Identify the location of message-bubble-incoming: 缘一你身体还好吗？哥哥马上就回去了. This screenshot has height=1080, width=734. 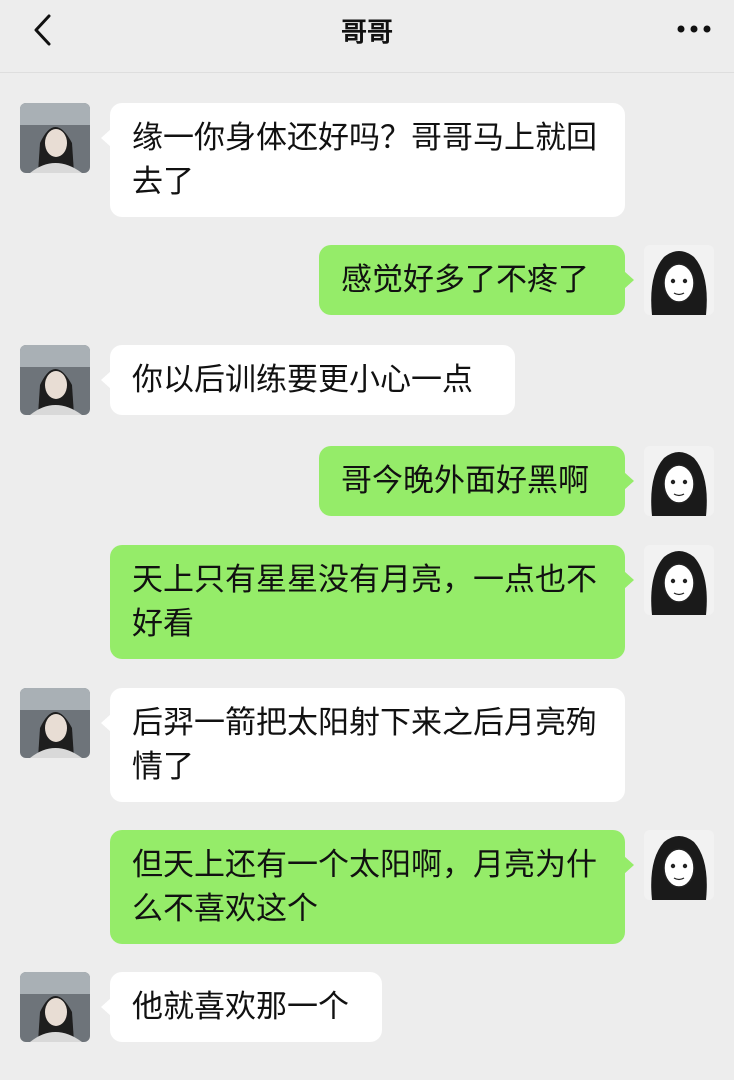
(363, 160).